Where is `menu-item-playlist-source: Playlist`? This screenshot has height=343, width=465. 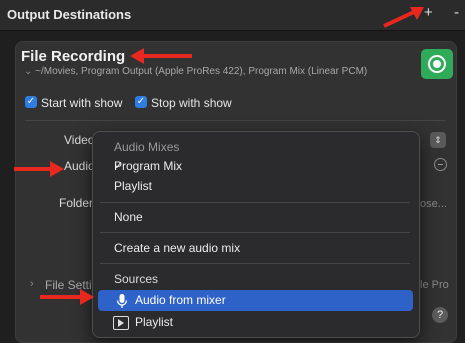
menu-item-playlist-source: Playlist is located at coordinates (255, 322).